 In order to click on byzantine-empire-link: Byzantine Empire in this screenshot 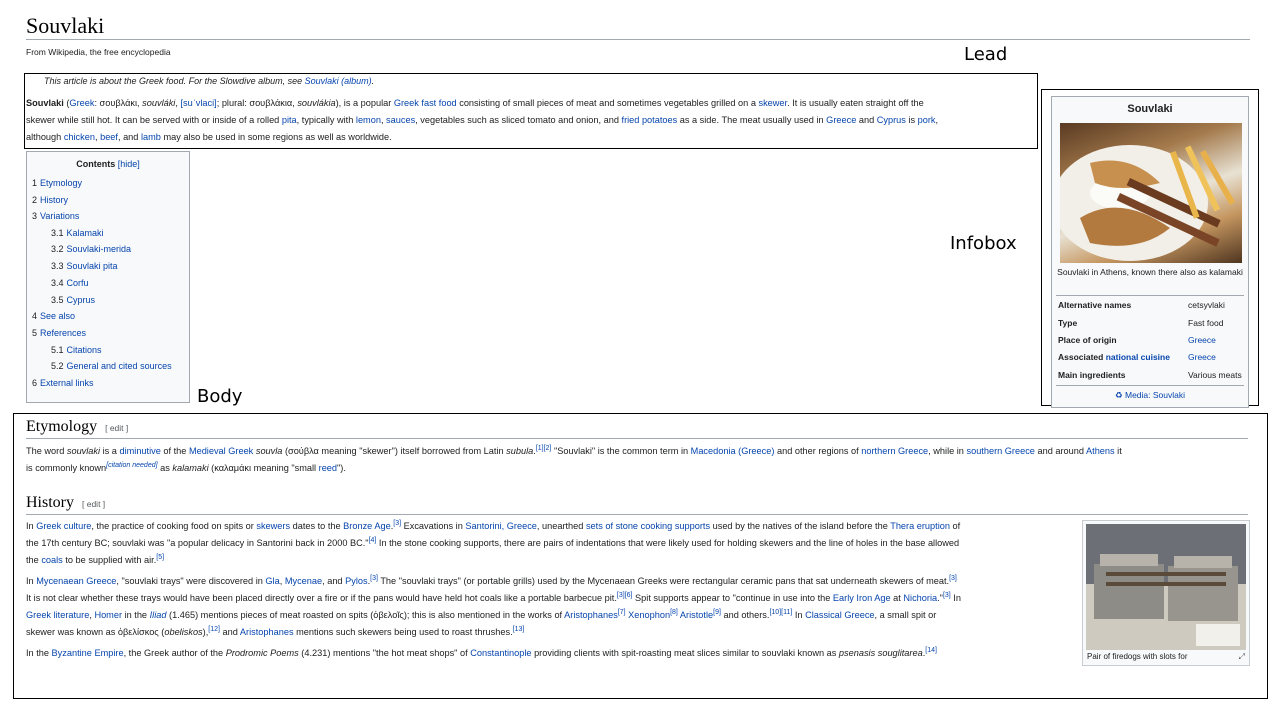, I will do `click(88, 653)`.